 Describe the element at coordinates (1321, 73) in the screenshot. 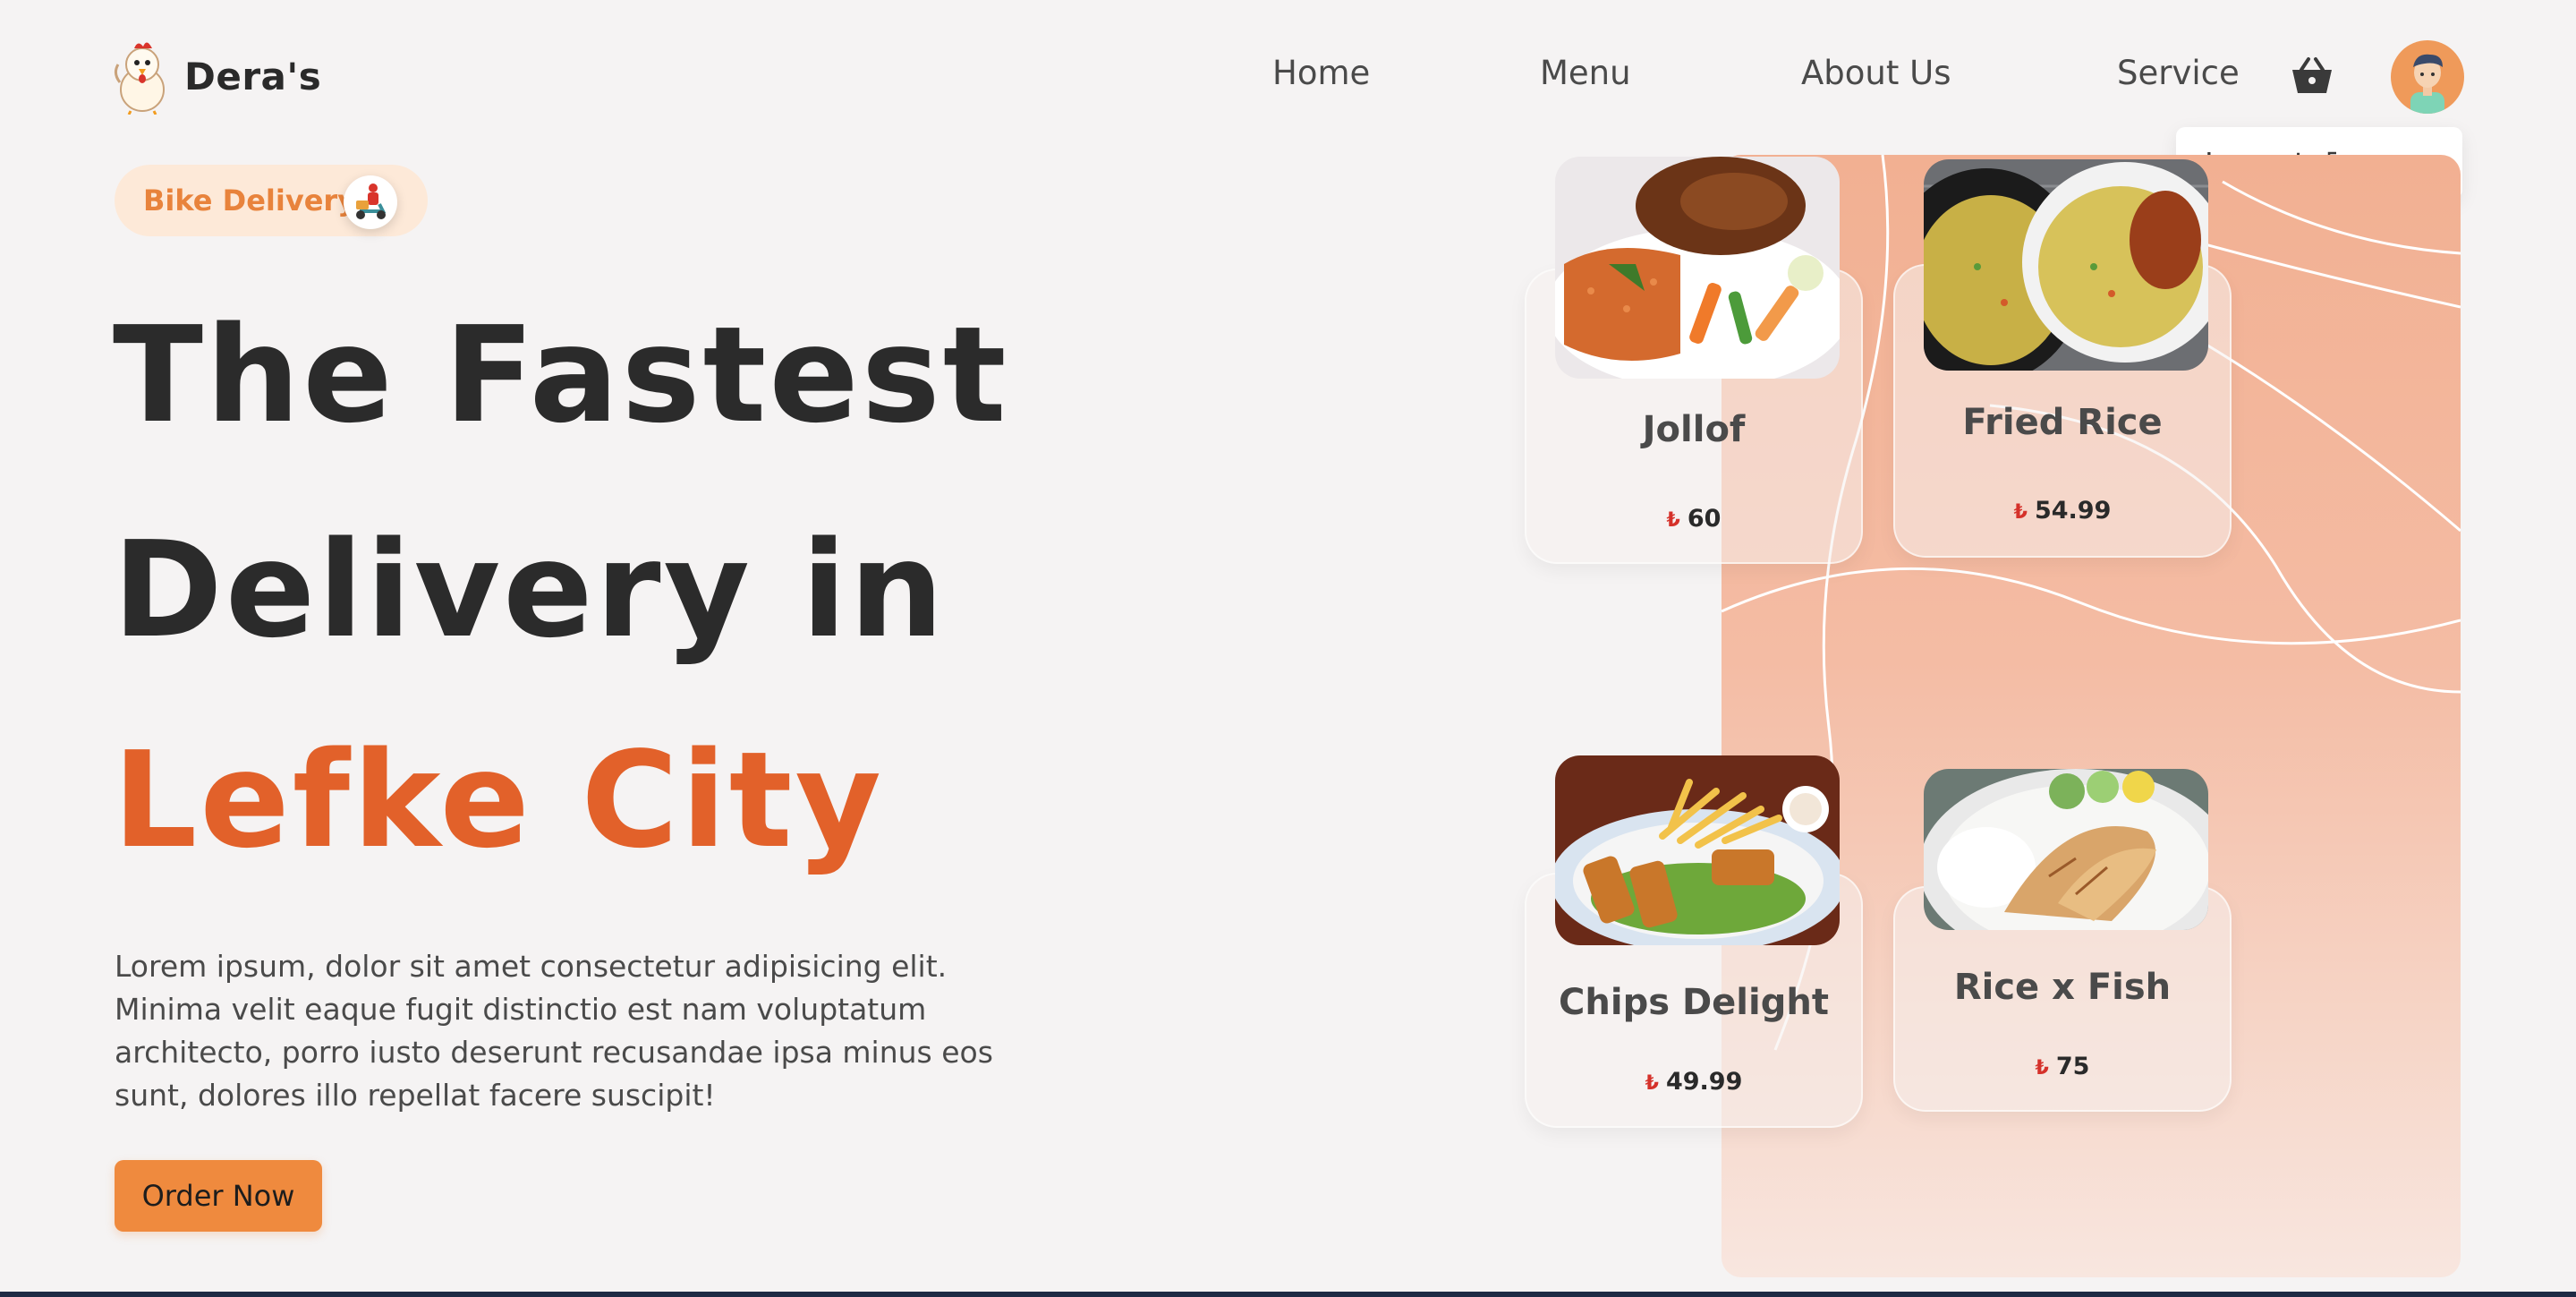

I see `nav-home: Home` at that location.